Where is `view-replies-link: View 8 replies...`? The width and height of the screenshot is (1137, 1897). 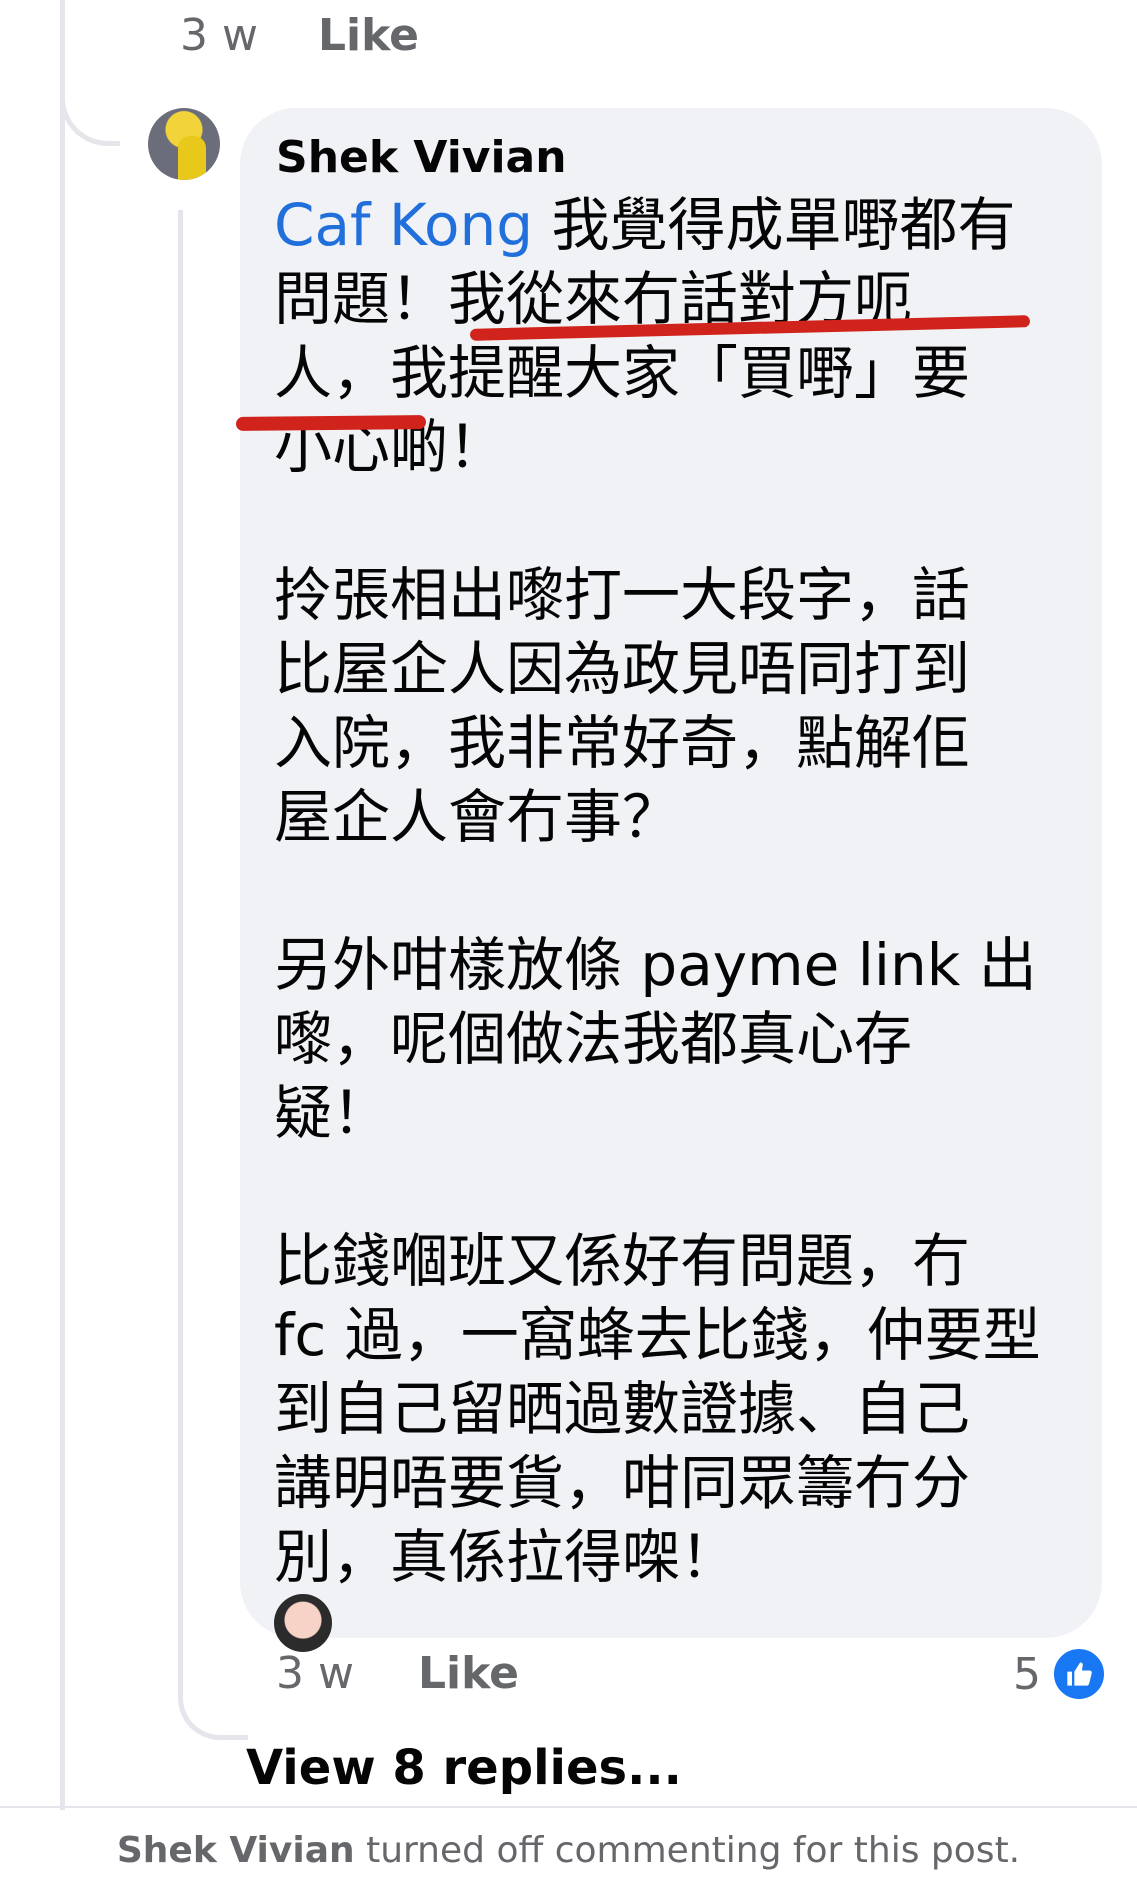
view-replies-link: View 8 replies... is located at coordinates (464, 1768).